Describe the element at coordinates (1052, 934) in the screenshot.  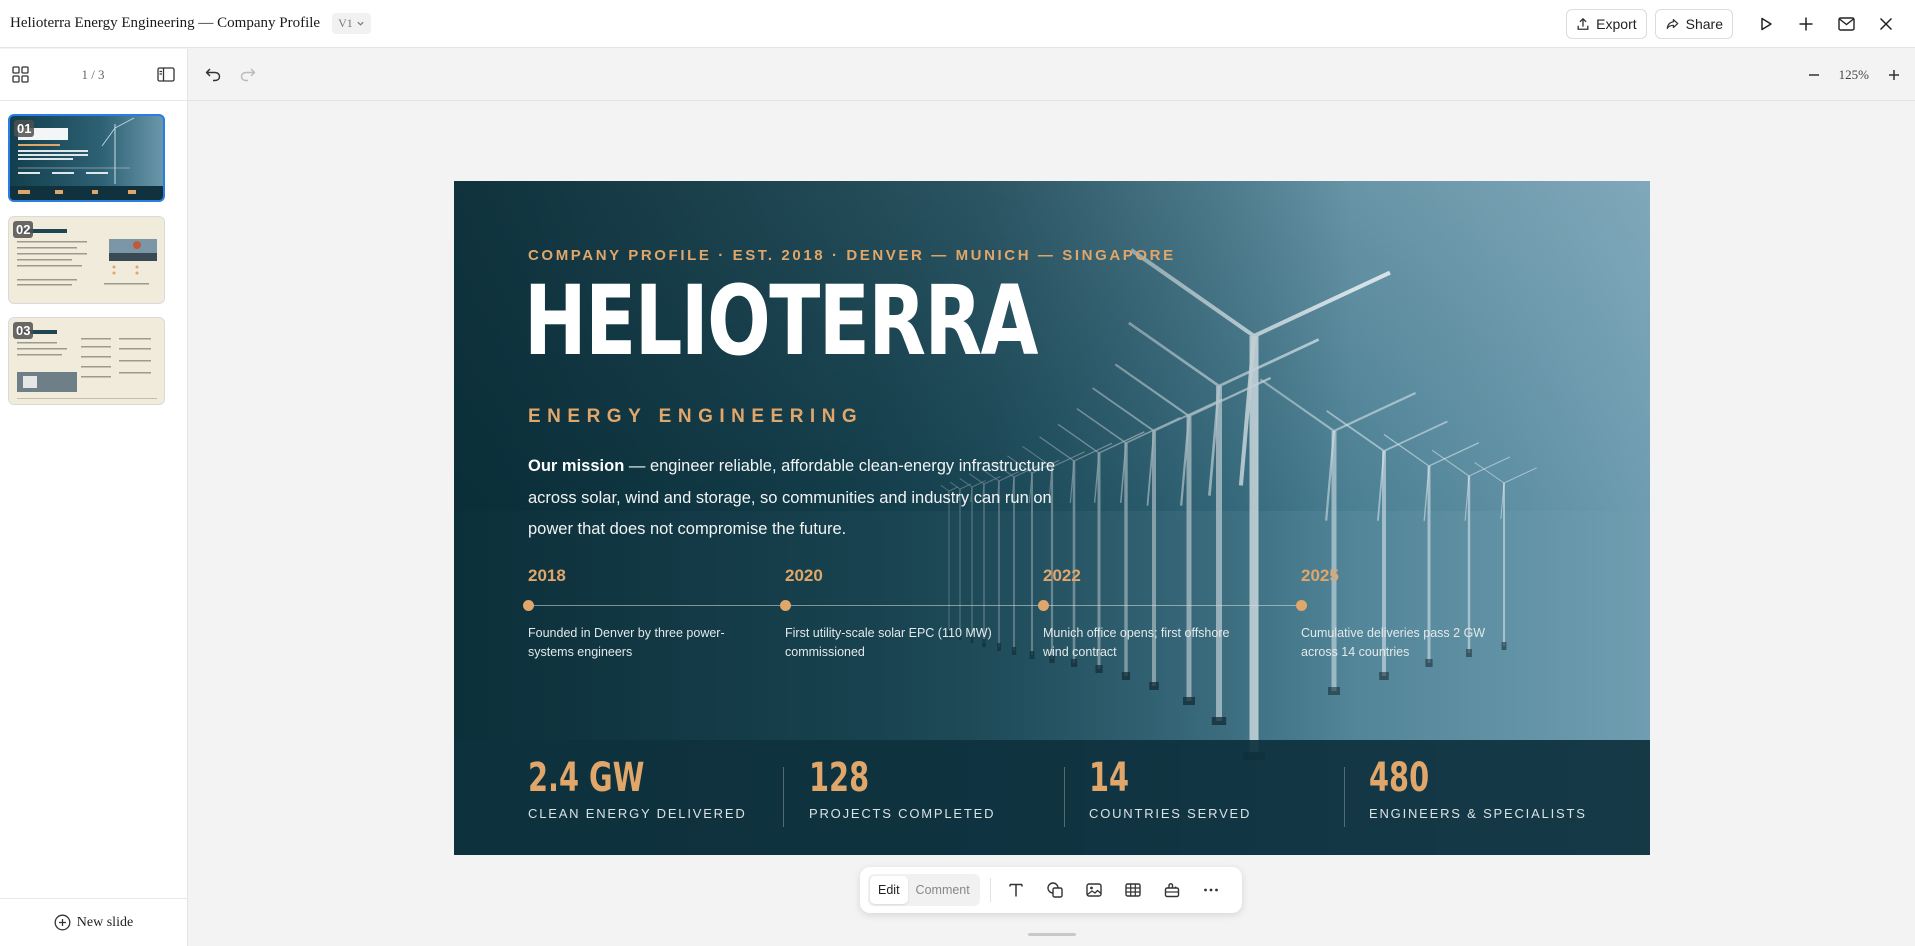
I see `resize-handle` at that location.